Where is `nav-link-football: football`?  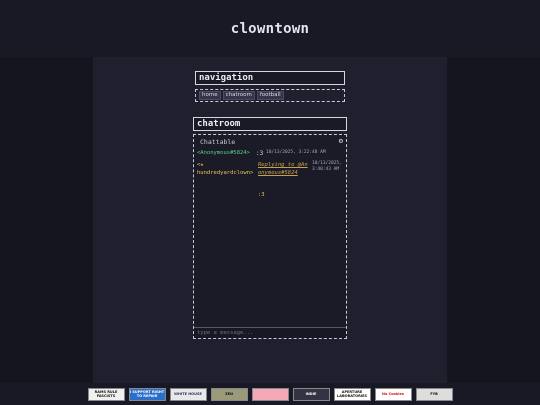
nav-link-football: football is located at coordinates (270, 95).